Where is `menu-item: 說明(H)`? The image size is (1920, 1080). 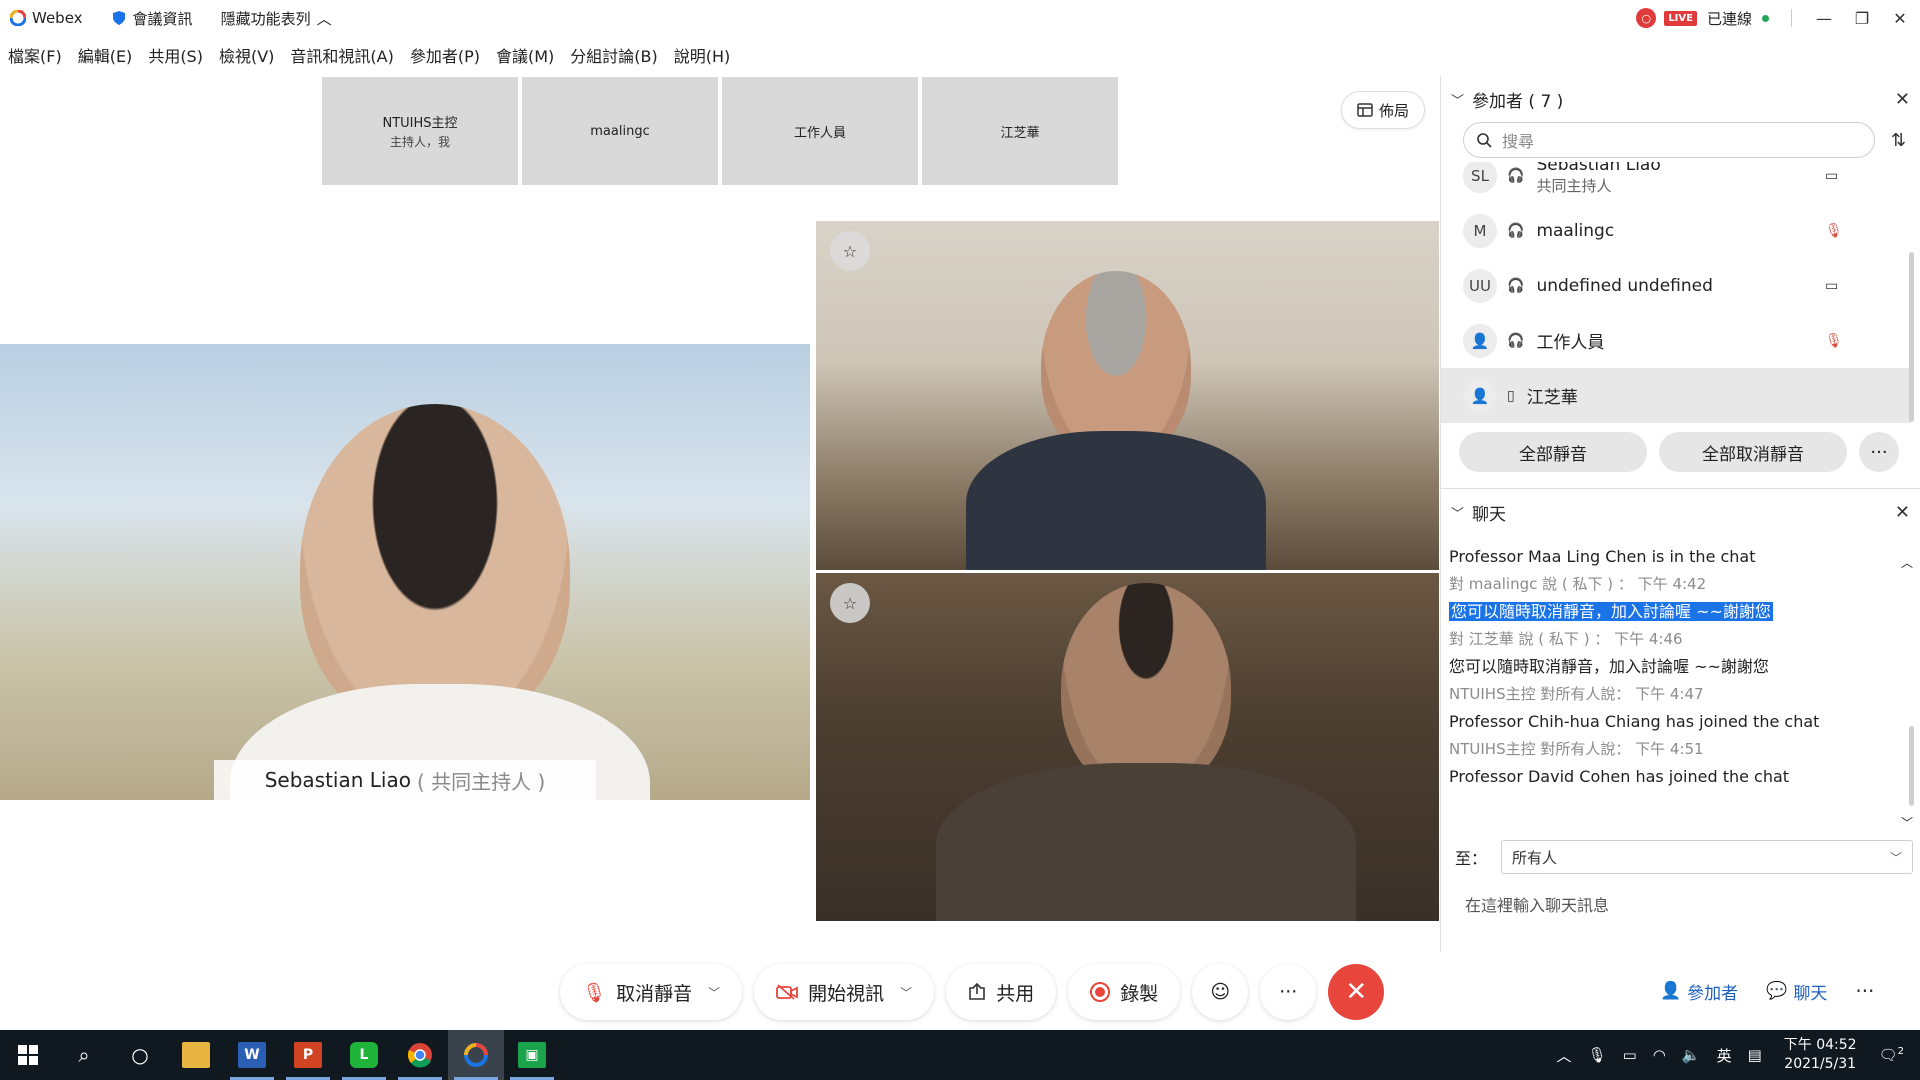 menu-item: 說明(H) is located at coordinates (702, 55).